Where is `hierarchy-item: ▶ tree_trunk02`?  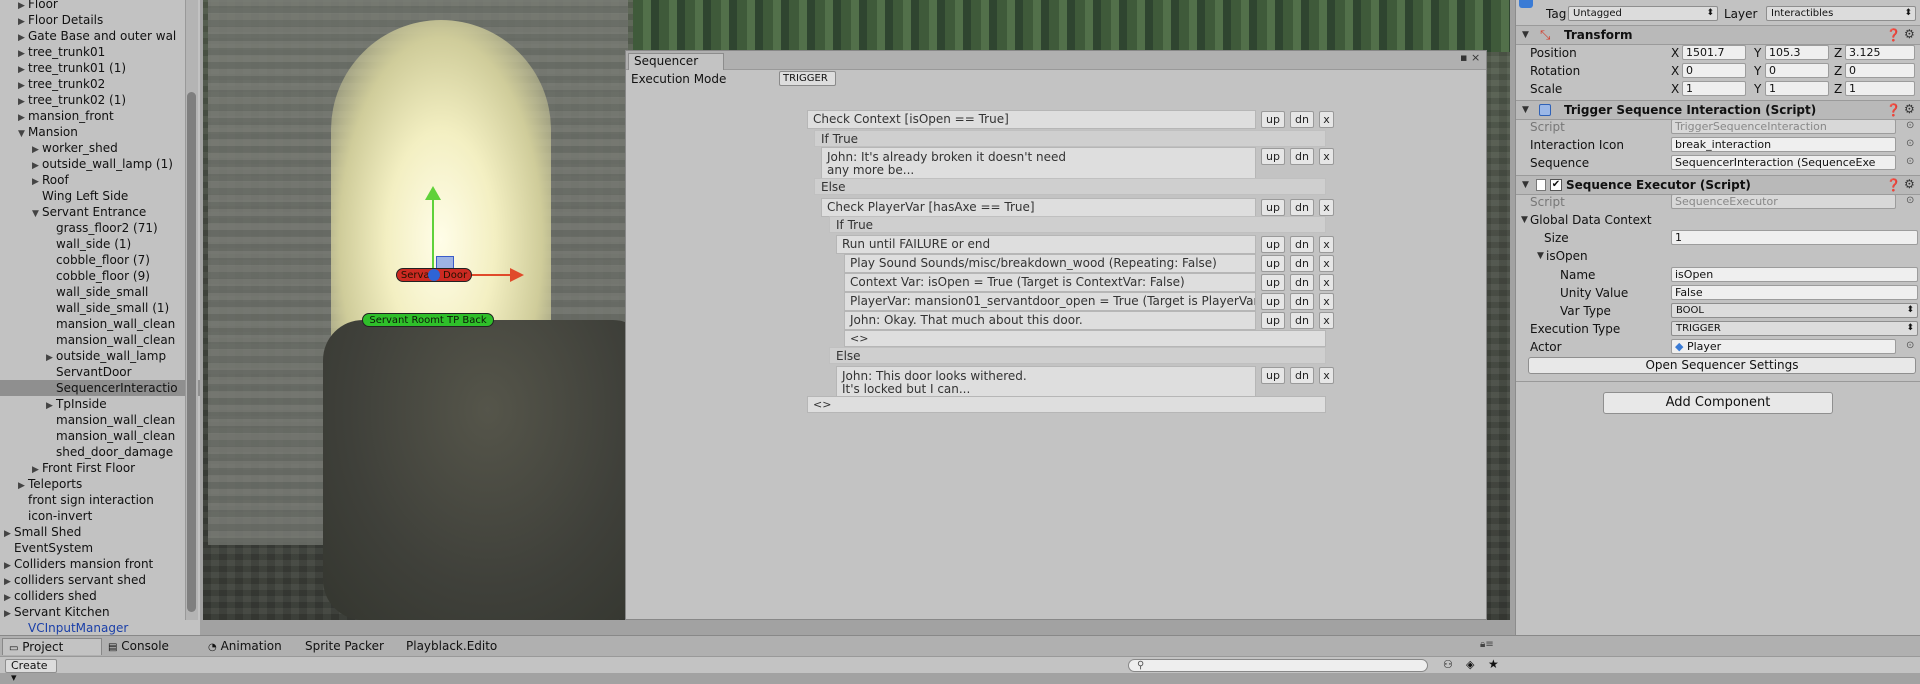 hierarchy-item: ▶ tree_trunk02 is located at coordinates (100, 84).